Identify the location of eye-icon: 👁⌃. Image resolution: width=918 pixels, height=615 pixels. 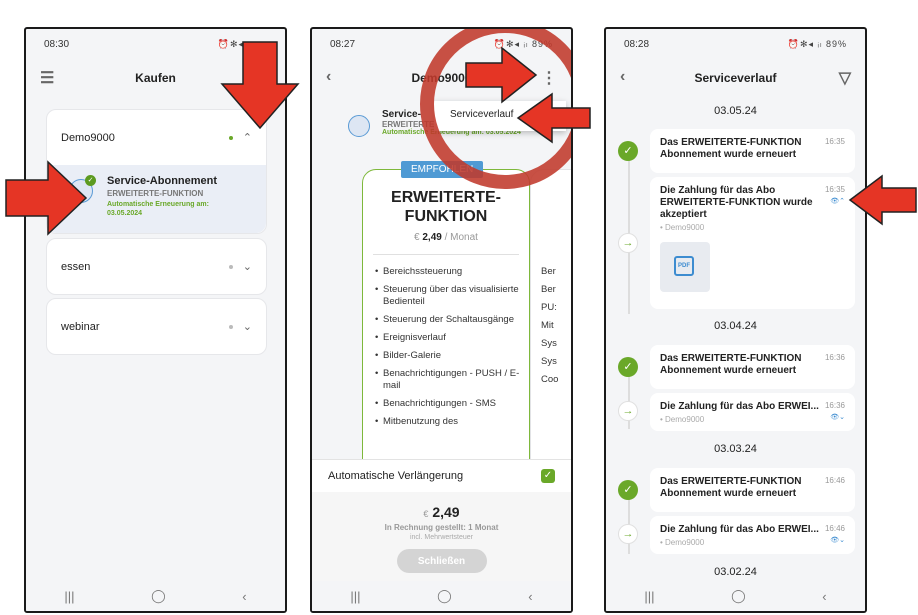
(837, 201).